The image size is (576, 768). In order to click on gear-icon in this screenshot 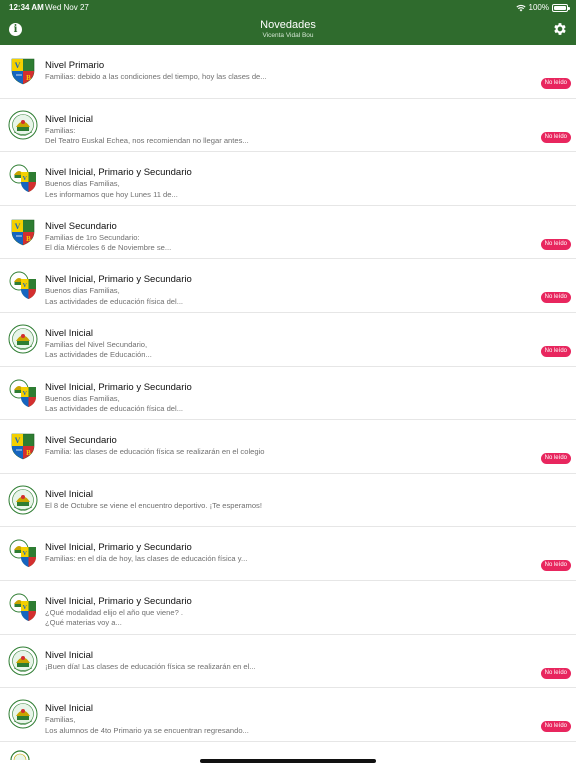, I will do `click(560, 29)`.